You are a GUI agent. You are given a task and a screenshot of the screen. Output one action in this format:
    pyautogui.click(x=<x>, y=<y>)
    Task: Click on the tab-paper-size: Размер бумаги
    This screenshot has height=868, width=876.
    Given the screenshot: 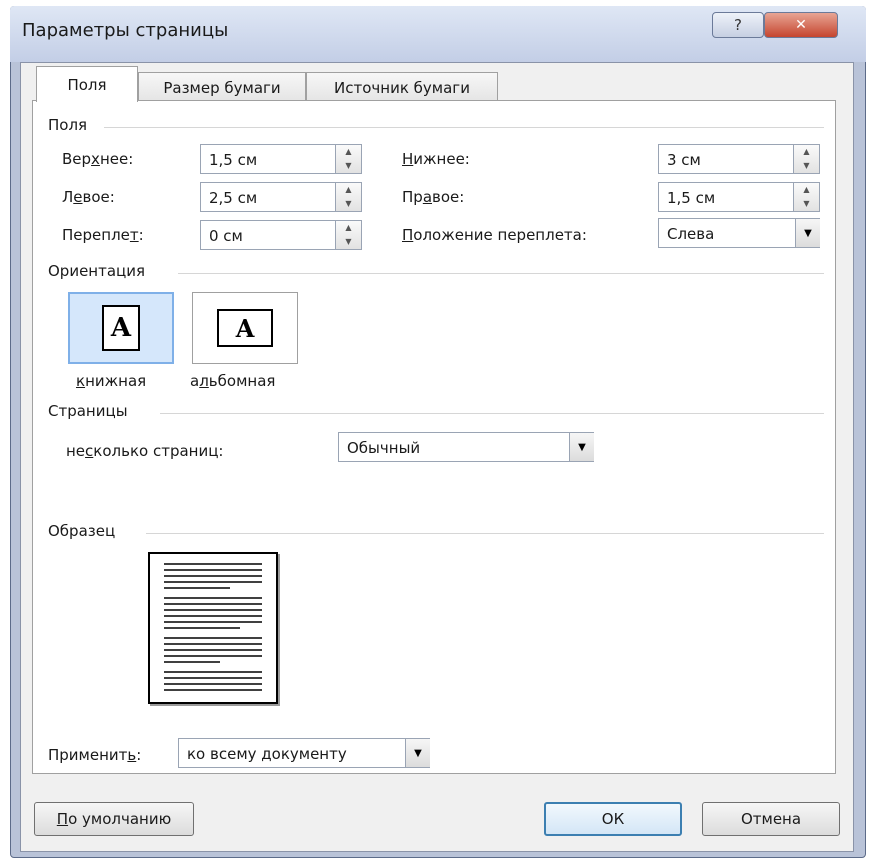 What is the action you would take?
    pyautogui.click(x=222, y=87)
    